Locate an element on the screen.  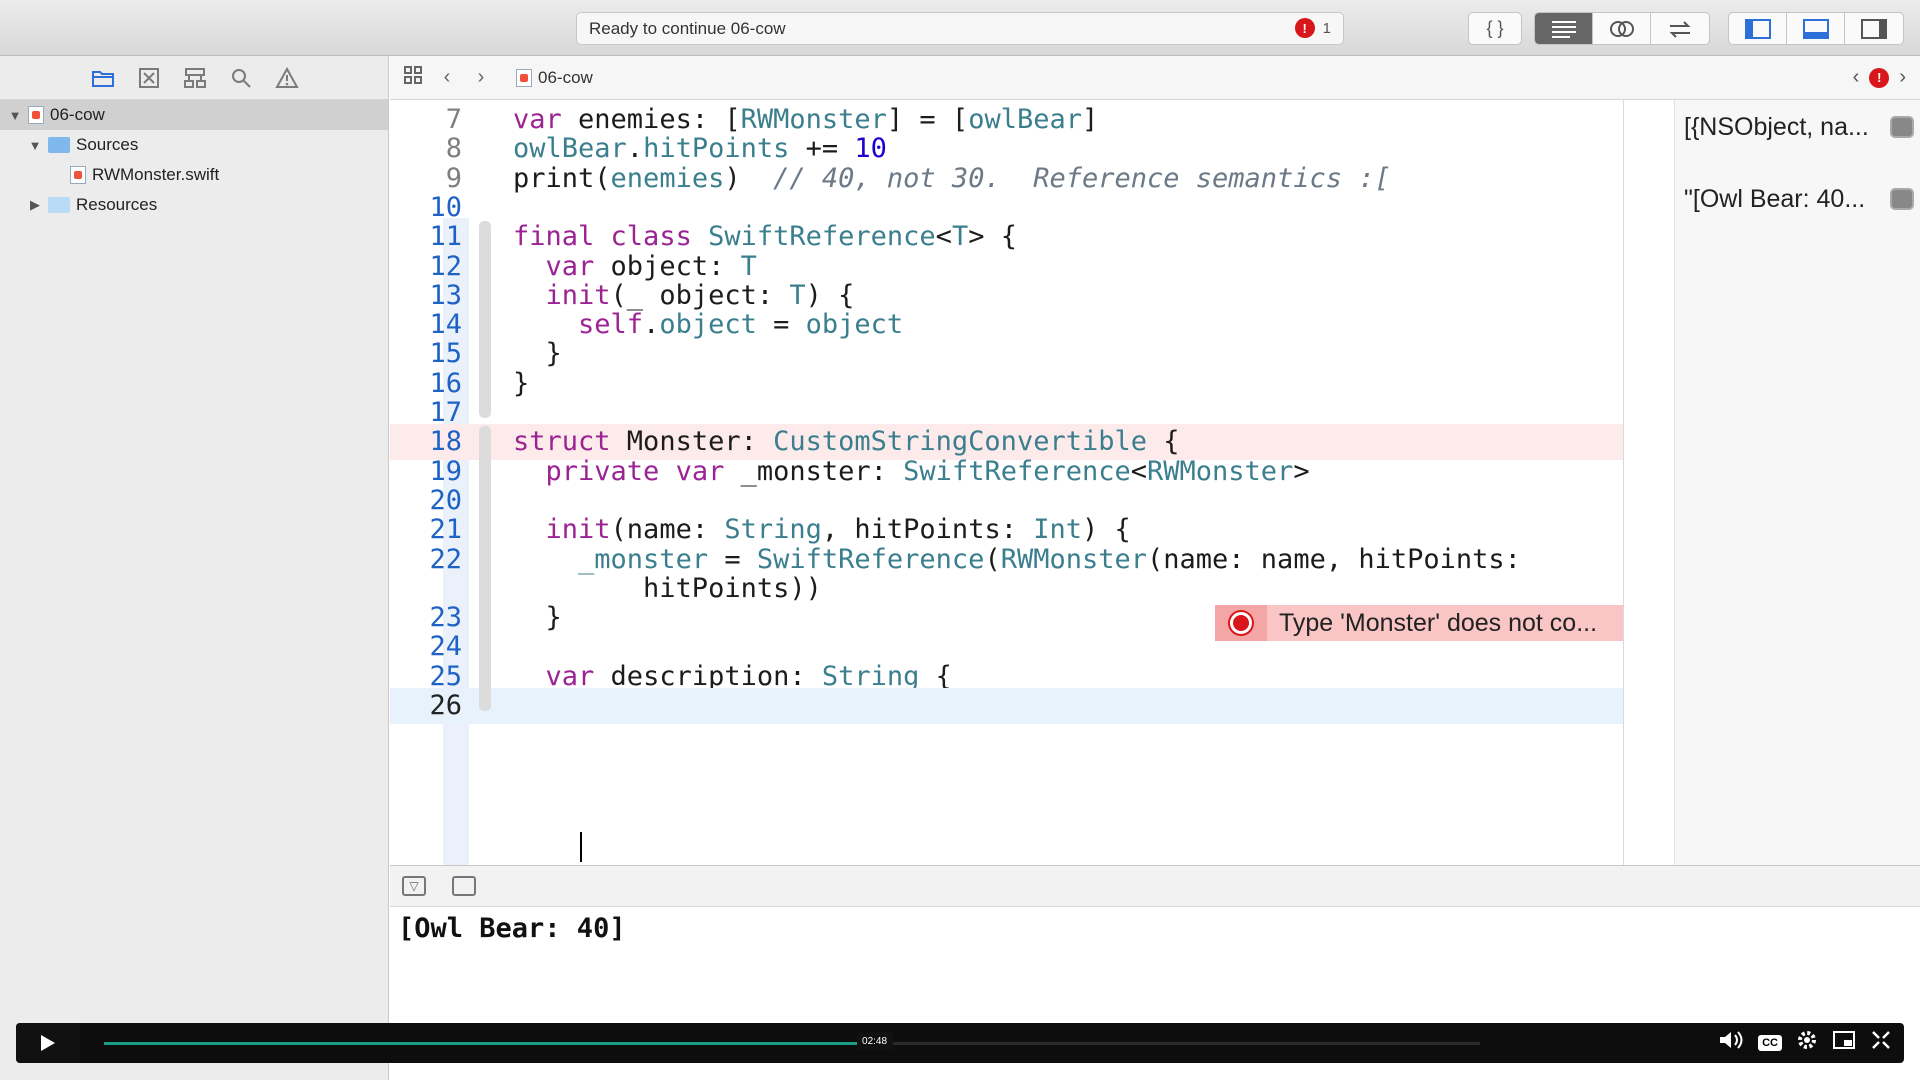
lines-icon is located at coordinates (1563, 29).